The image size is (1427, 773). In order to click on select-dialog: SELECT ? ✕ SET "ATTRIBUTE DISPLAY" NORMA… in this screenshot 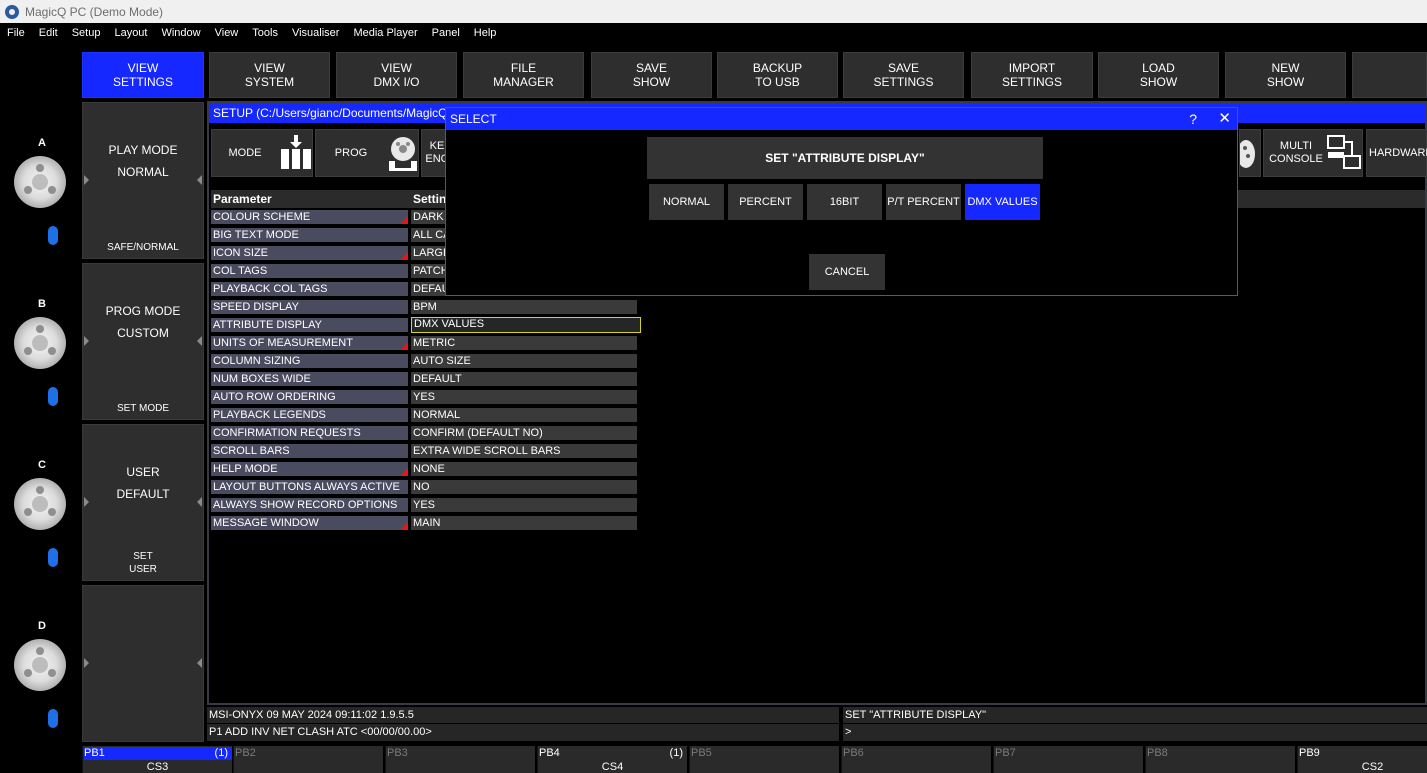, I will do `click(841, 201)`.